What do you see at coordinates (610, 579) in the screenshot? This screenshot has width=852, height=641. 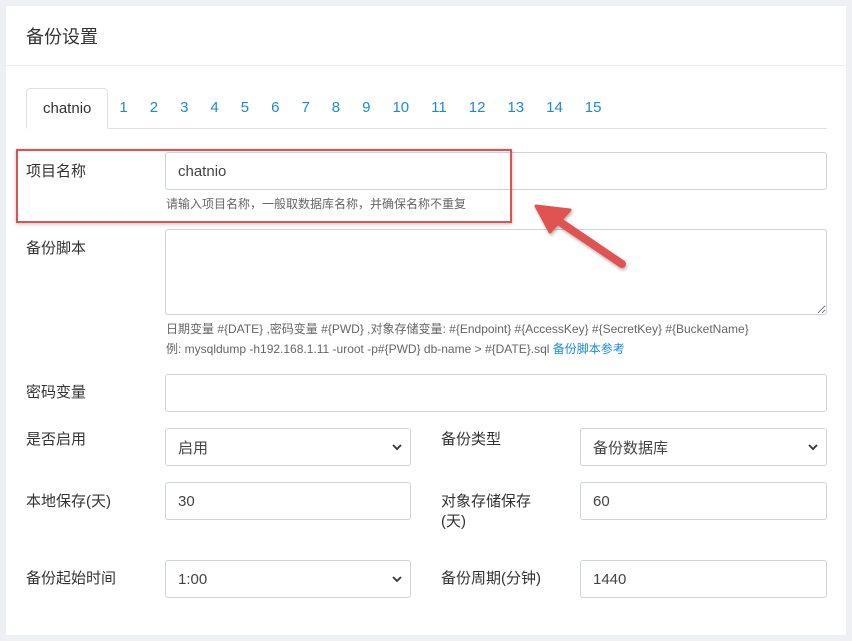 I see `period-value: 1440` at bounding box center [610, 579].